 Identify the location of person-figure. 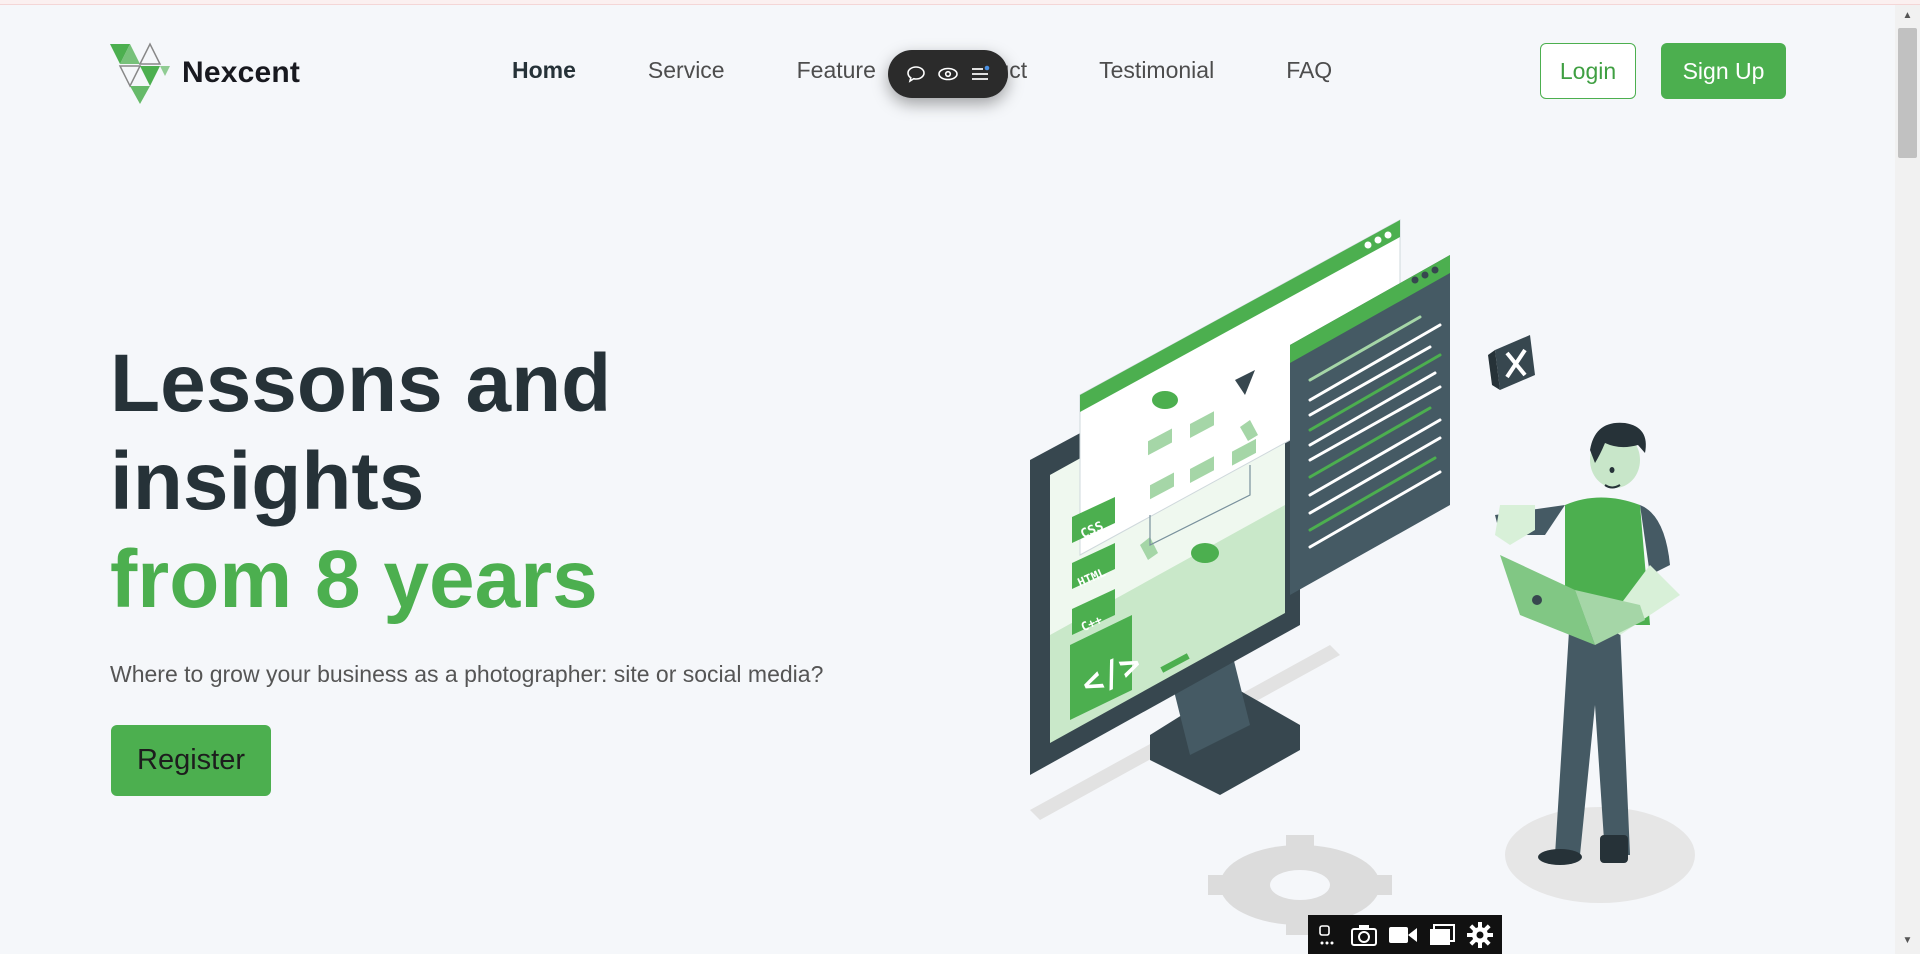
(1587, 643).